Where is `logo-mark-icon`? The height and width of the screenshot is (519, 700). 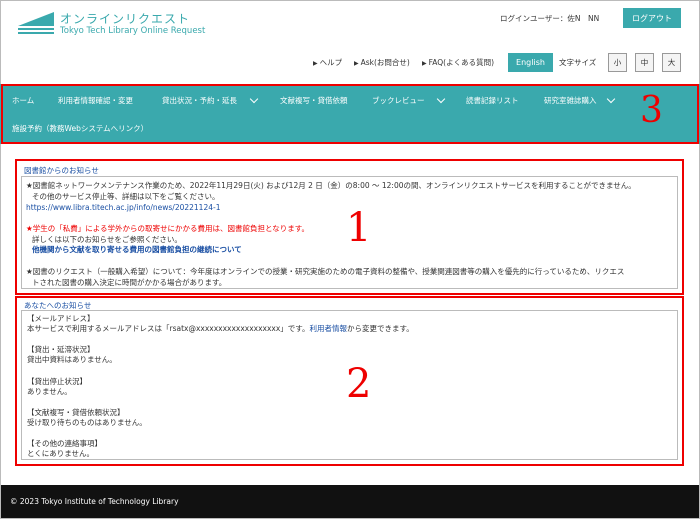
logo-mark-icon is located at coordinates (36, 24).